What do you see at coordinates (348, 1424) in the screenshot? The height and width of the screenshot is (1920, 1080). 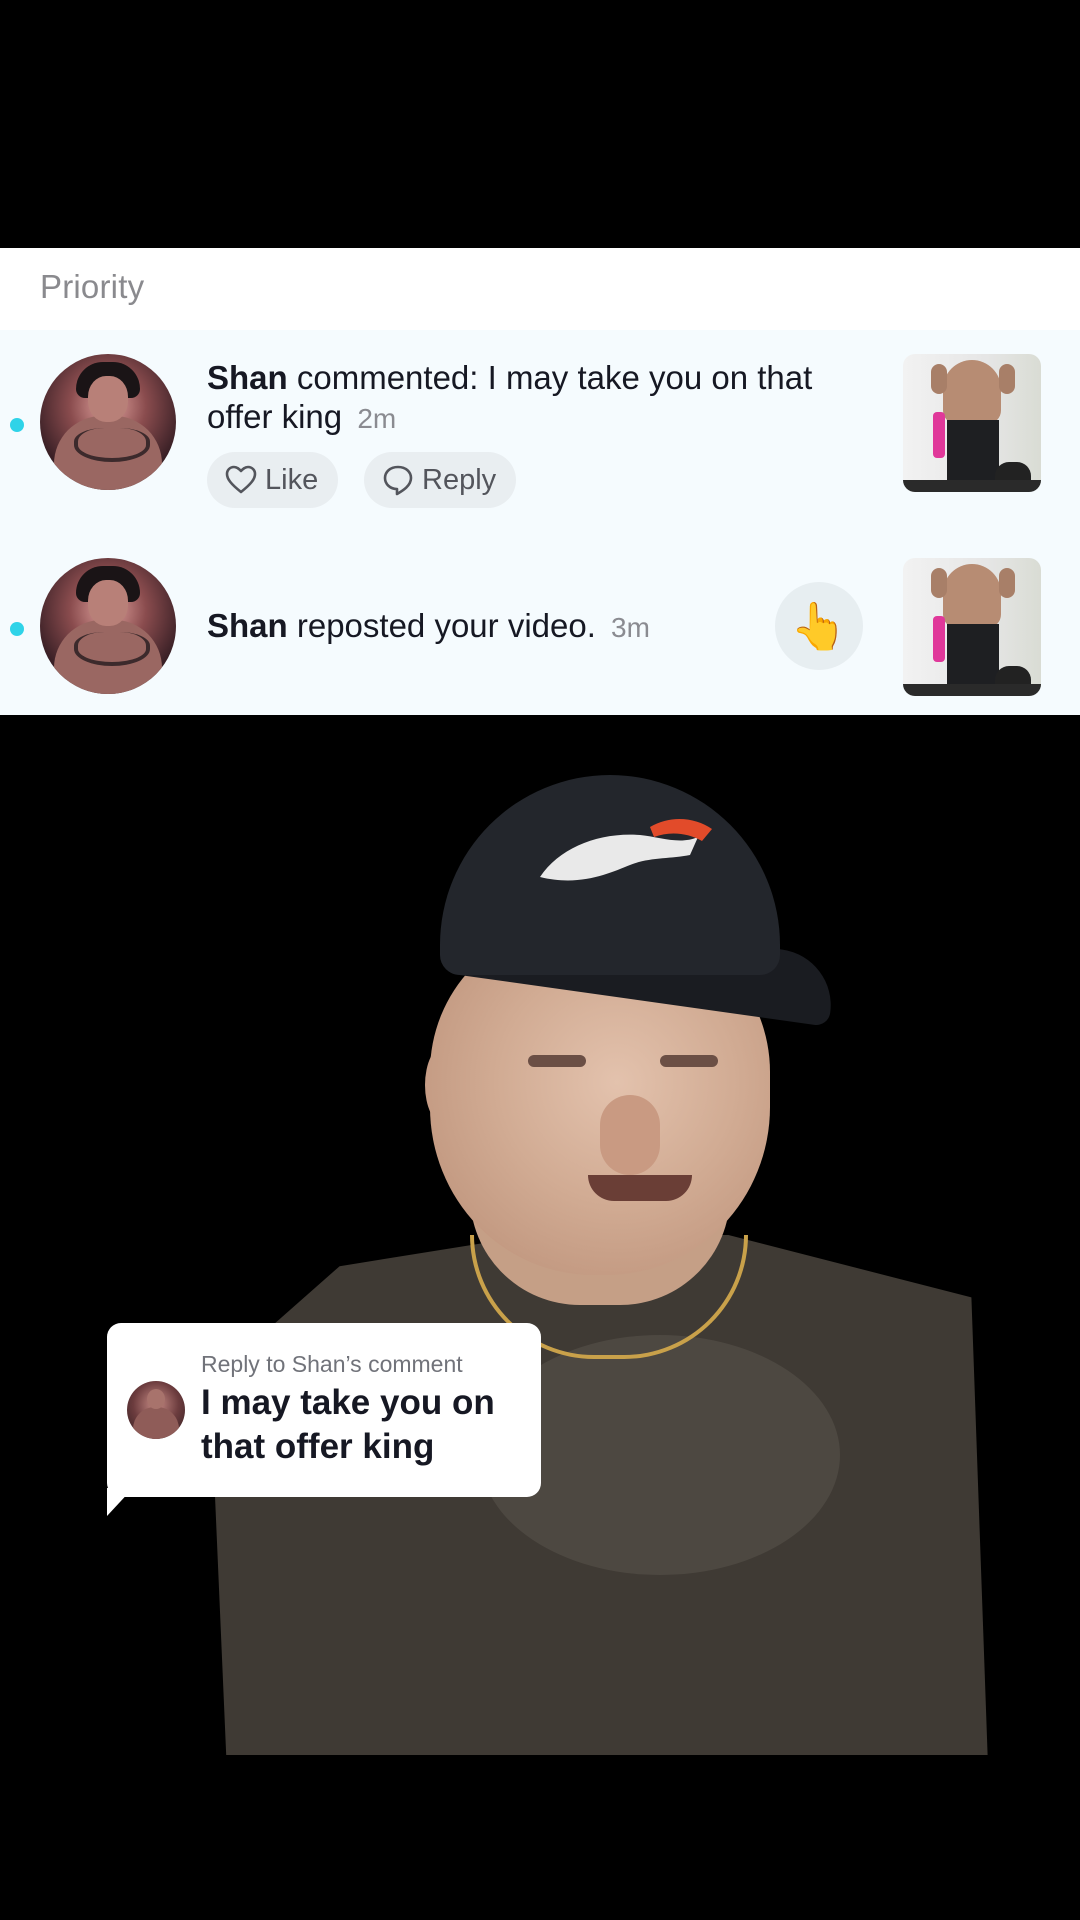 I see `reply-overlay-comment: I may take you on that offer king` at bounding box center [348, 1424].